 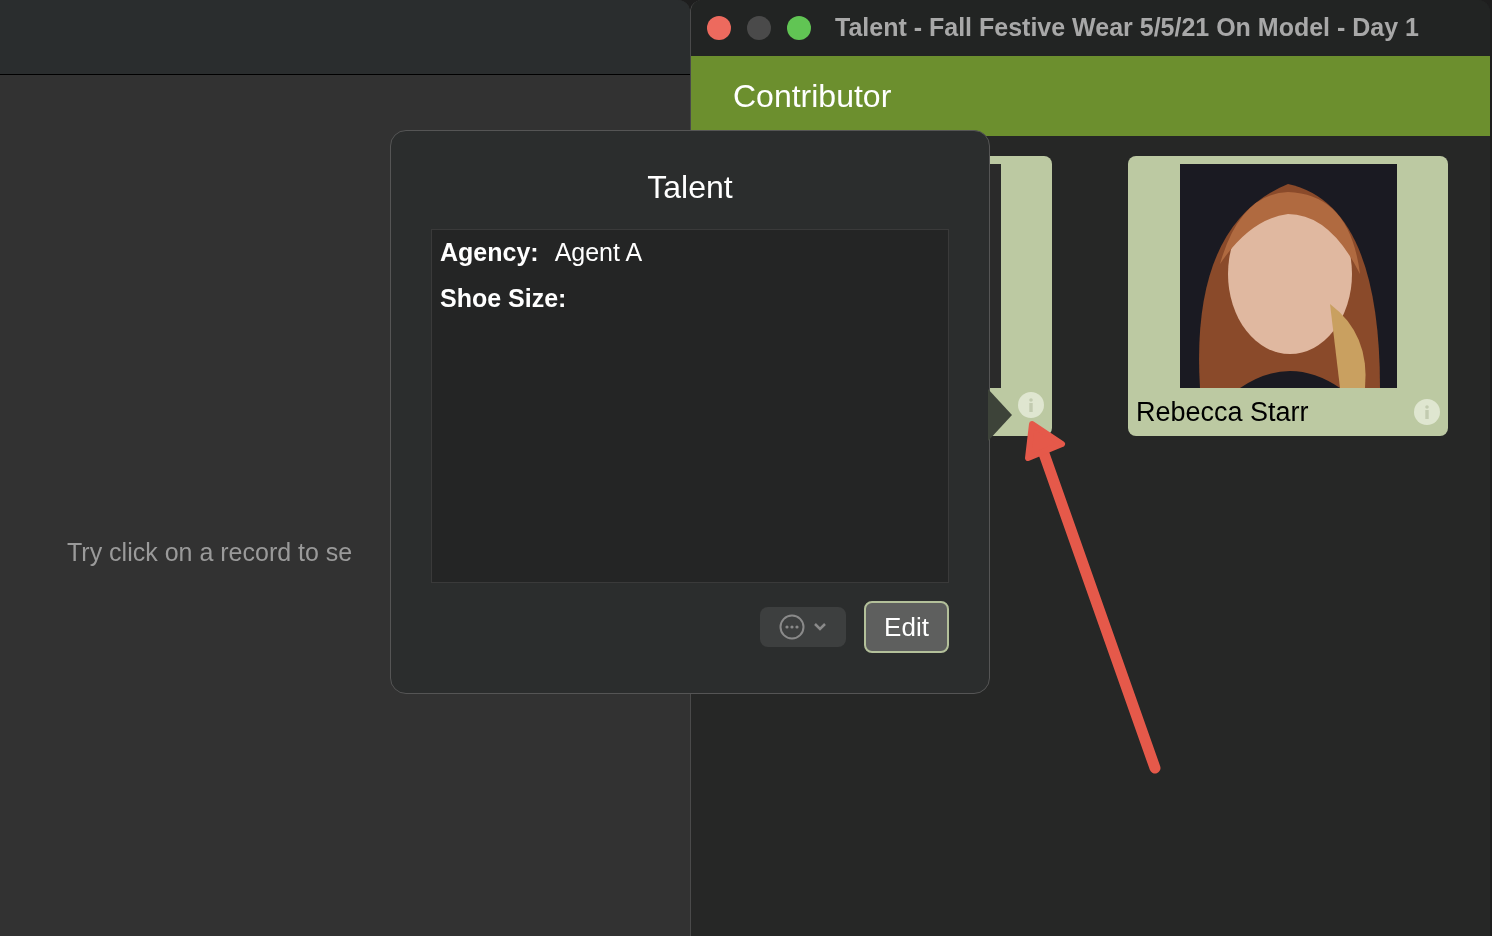 What do you see at coordinates (1288, 296) in the screenshot?
I see `talent-card: Rebecca Starr` at bounding box center [1288, 296].